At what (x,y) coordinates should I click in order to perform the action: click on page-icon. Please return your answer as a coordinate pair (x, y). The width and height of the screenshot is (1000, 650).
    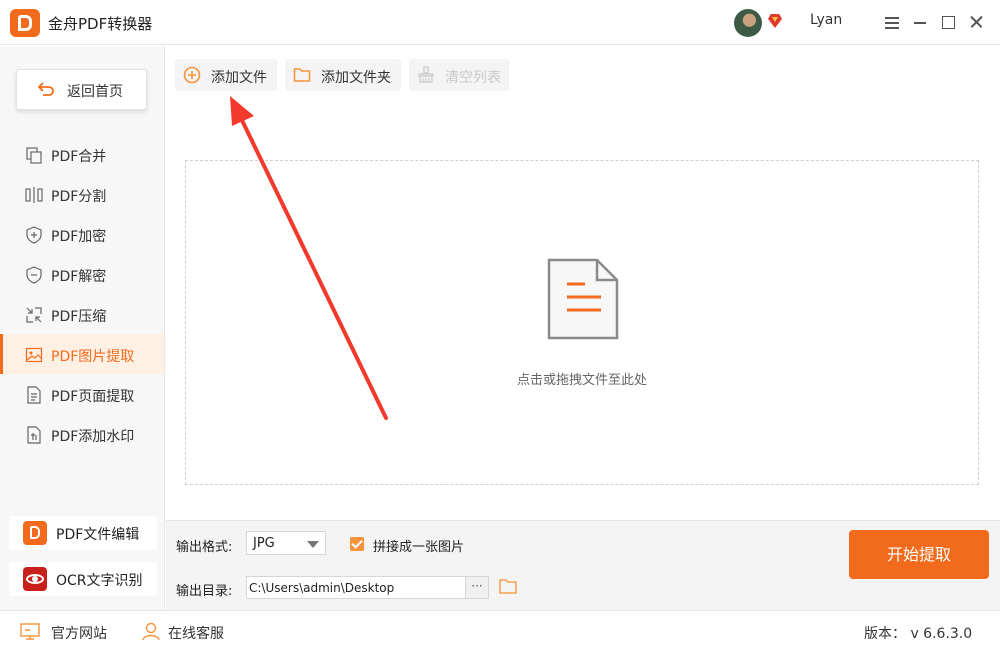
    Looking at the image, I should click on (34, 395).